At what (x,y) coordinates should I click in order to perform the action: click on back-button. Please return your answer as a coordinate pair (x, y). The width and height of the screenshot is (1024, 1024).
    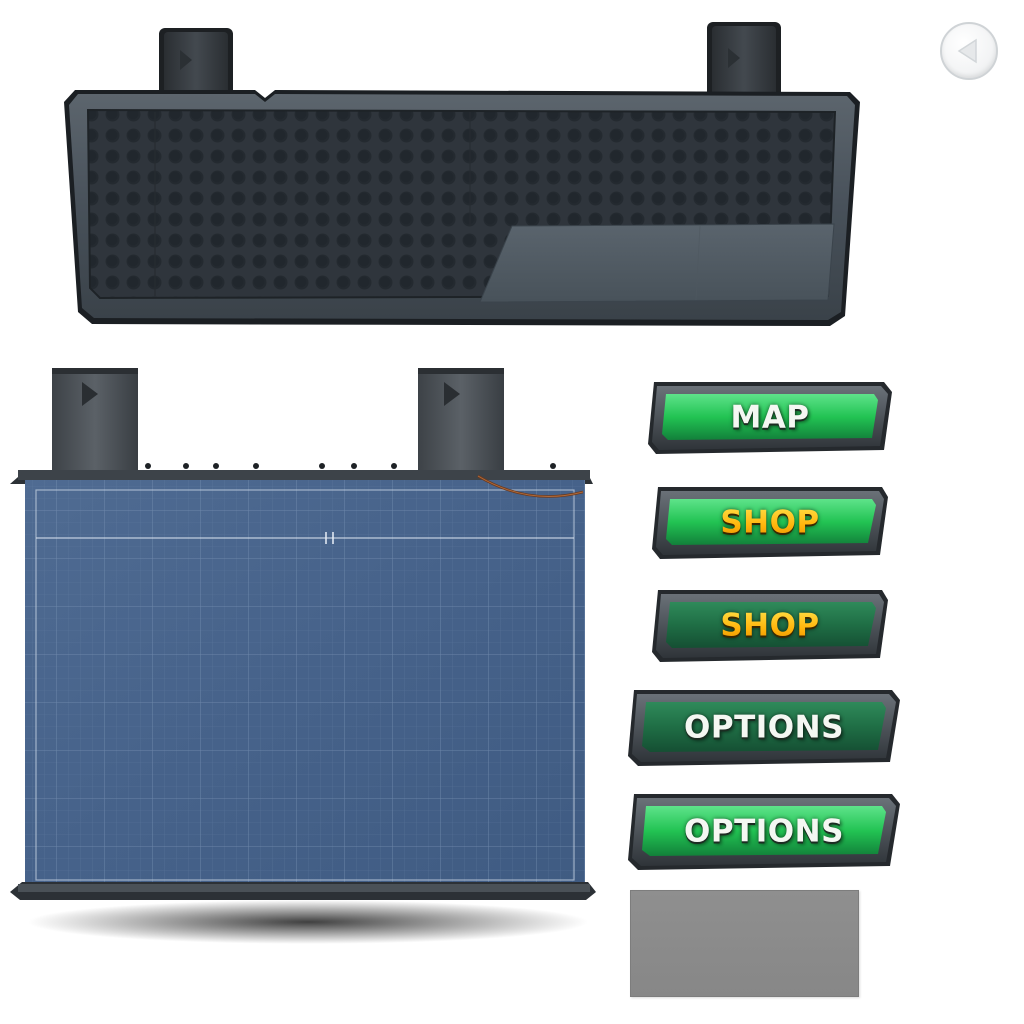
    Looking at the image, I should click on (969, 51).